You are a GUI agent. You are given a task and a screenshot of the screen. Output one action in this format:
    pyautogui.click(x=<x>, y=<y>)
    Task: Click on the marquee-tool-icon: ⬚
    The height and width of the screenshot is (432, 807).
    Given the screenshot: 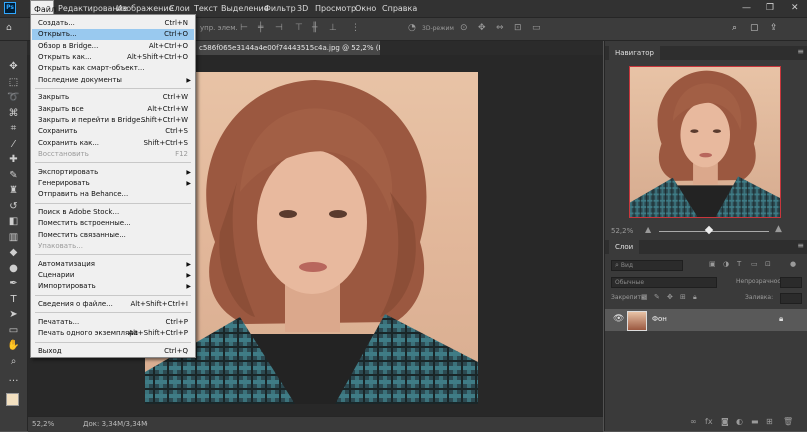 What is the action you would take?
    pyautogui.click(x=13, y=83)
    